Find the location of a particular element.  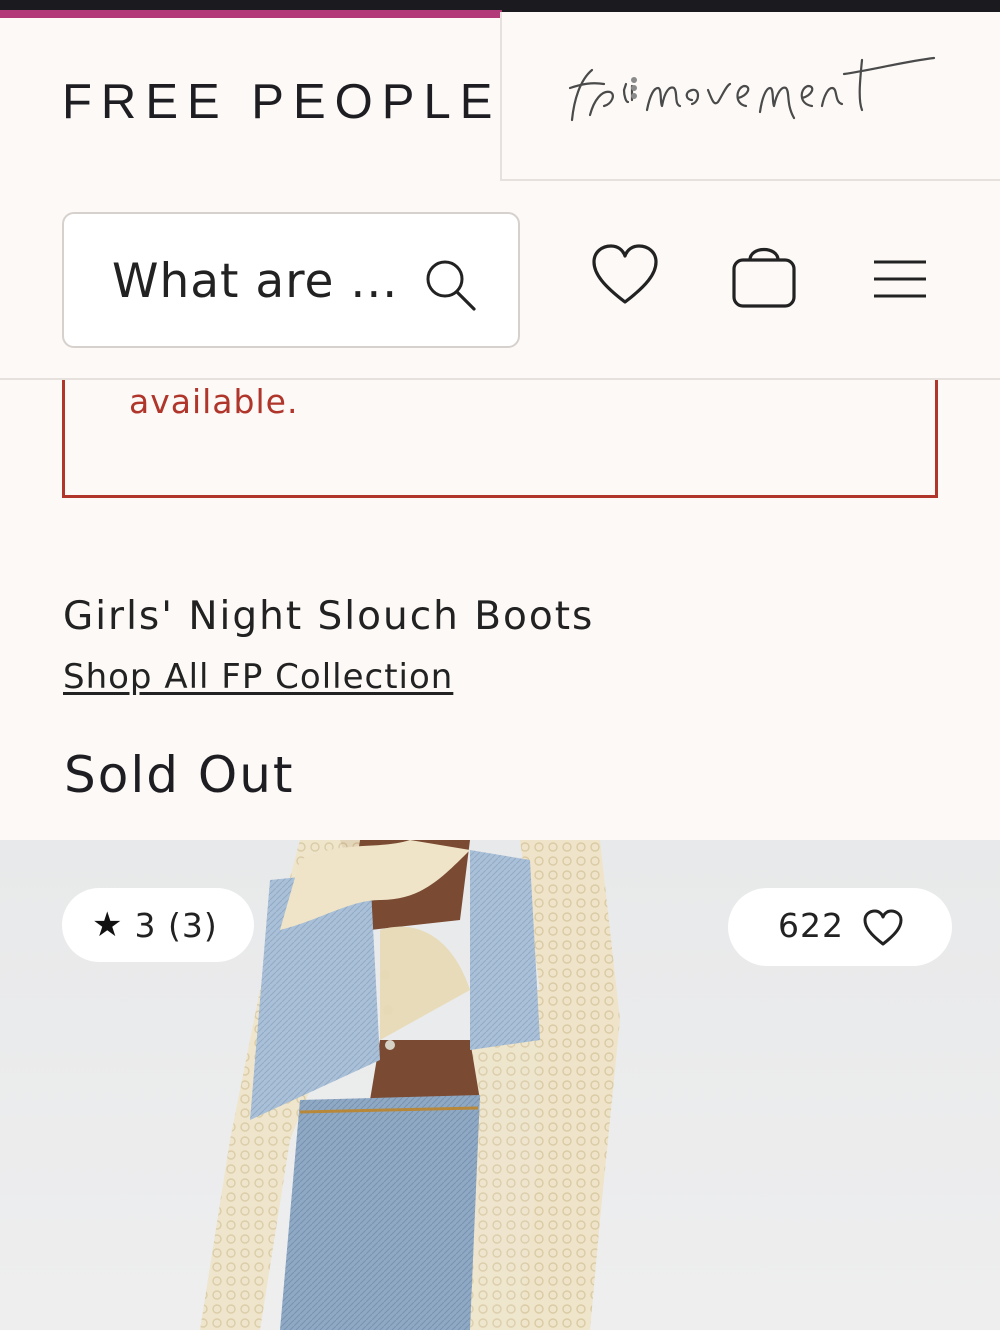

shop-collection-link: Shop All FP Collection is located at coordinates (258, 677).